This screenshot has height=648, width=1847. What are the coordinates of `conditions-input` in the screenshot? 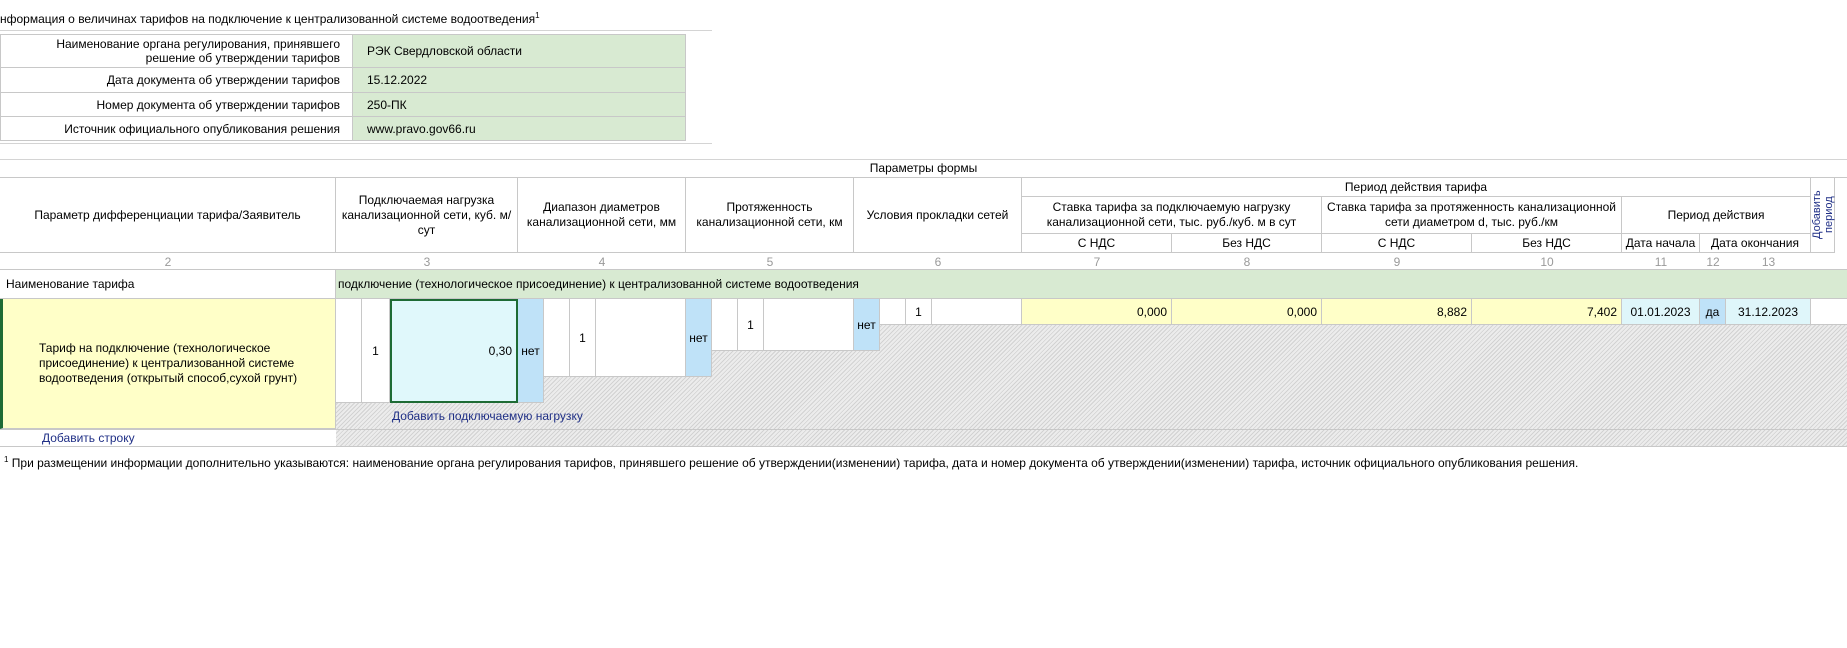 It's located at (977, 312).